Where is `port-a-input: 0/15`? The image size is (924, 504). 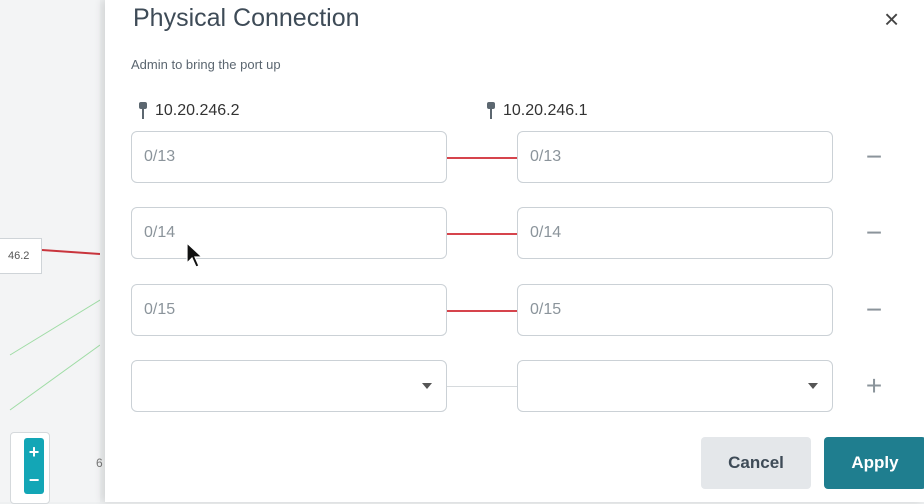 port-a-input: 0/15 is located at coordinates (289, 310).